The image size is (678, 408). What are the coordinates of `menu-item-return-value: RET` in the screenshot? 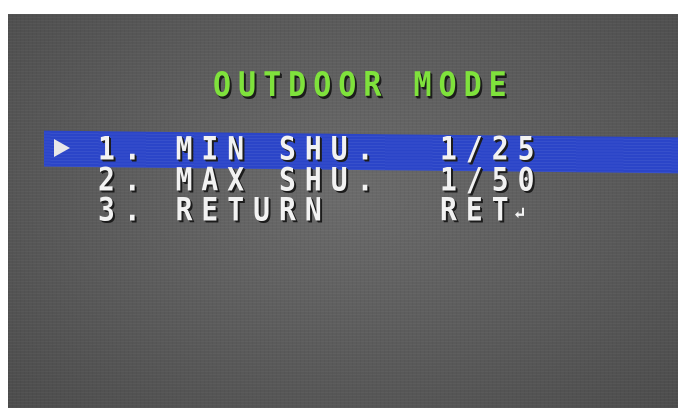 It's located at (483, 209).